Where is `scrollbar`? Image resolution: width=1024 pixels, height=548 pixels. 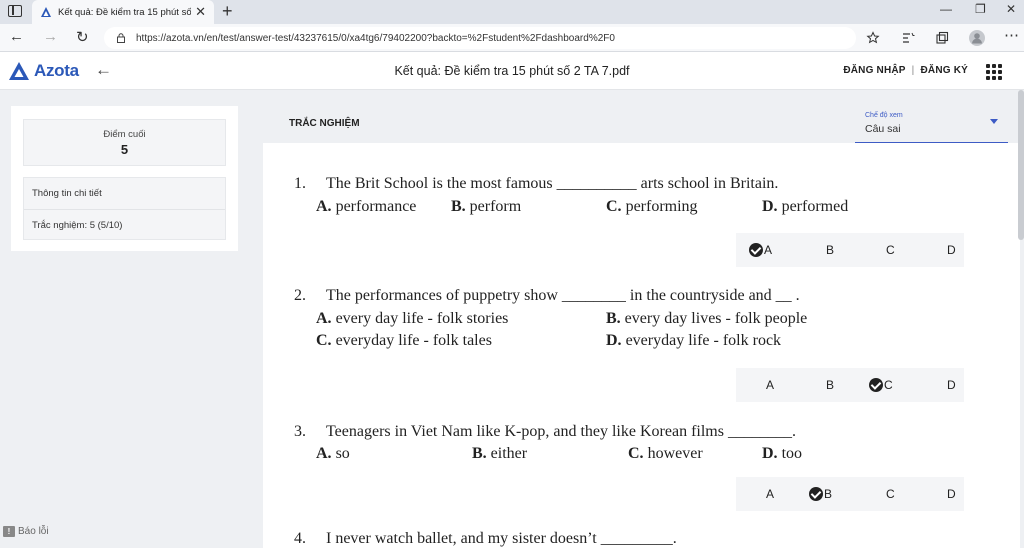
scrollbar is located at coordinates (1021, 165).